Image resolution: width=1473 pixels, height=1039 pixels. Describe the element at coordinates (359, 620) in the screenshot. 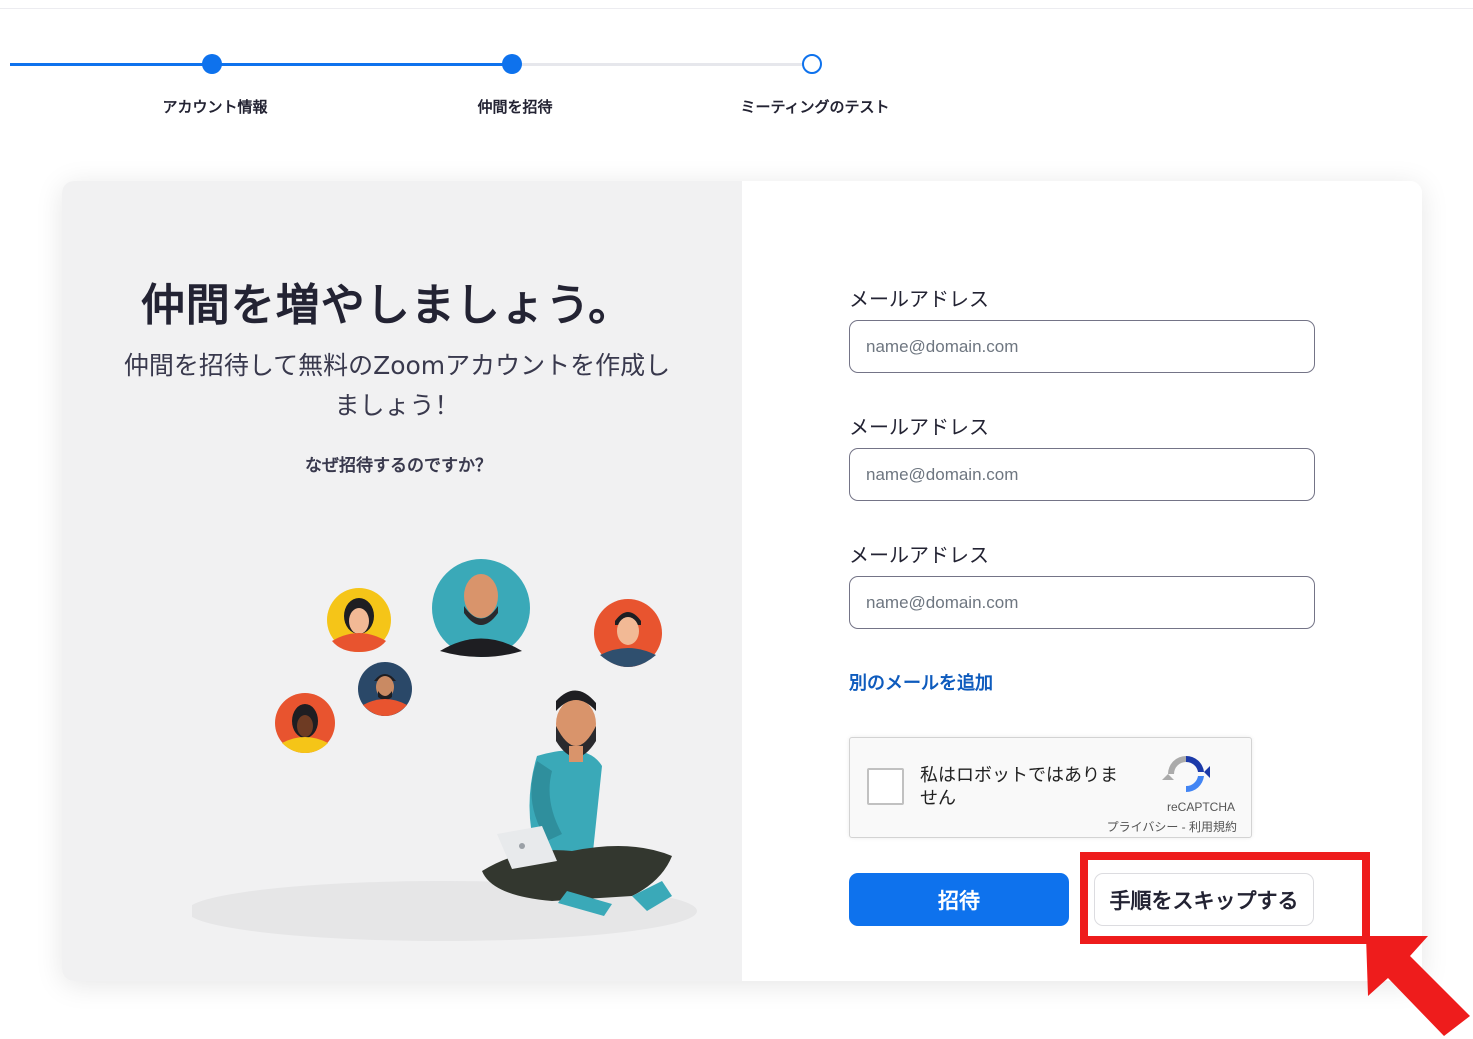

I see `avatar-woman-icon` at that location.